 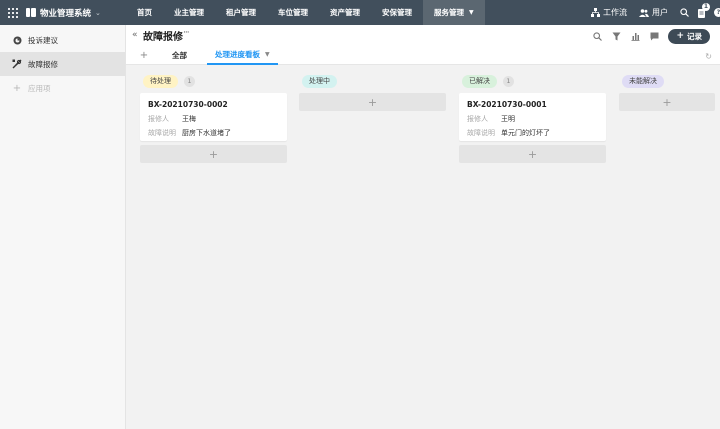 I want to click on sidebar-add-label: 应用项, so click(x=39, y=88).